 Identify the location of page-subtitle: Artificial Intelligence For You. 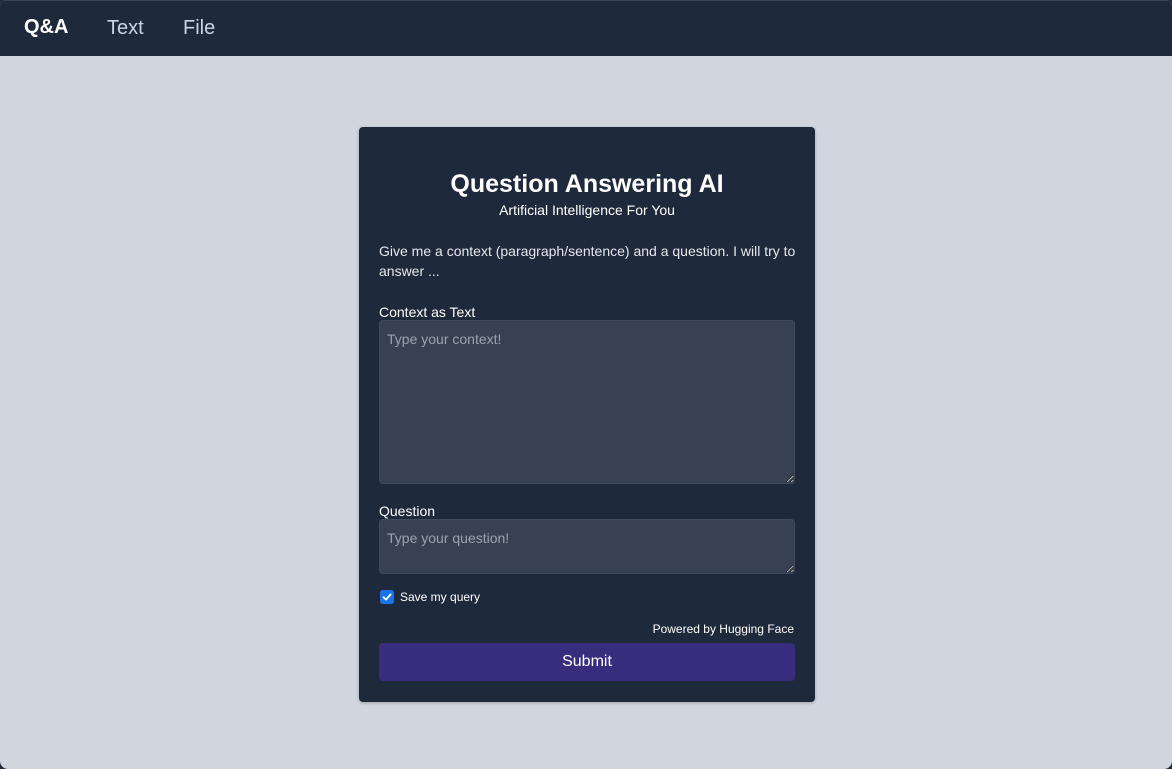
(587, 210).